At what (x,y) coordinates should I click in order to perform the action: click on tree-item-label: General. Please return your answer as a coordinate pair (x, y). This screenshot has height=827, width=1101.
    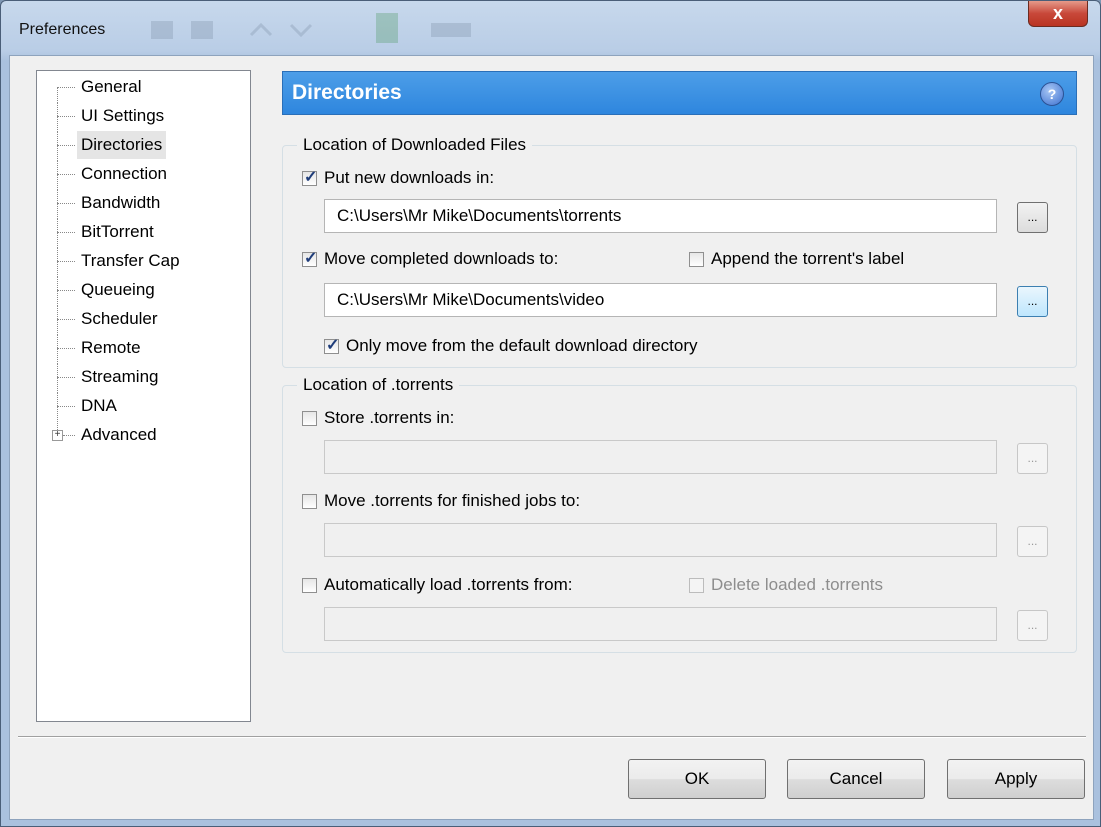
    Looking at the image, I should click on (111, 86).